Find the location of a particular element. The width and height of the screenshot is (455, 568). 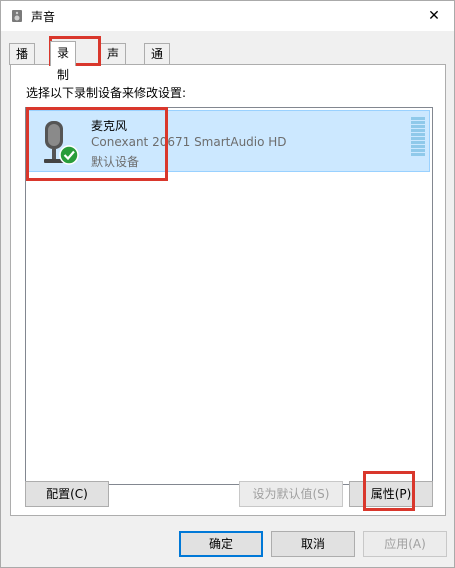

device-item-microphone: 麦克风 Conexant 20671 SmartAudio HD 默认设备 is located at coordinates (229, 141).